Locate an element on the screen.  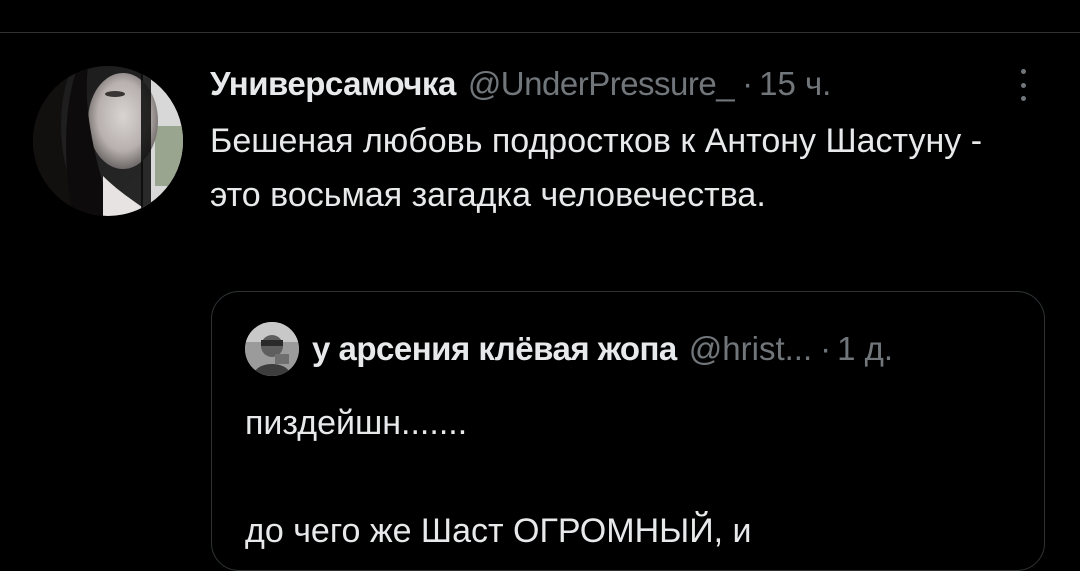
quoted-tweet-header: у арсения клёвая жопа @hrist... · 1 д. is located at coordinates (602, 349).